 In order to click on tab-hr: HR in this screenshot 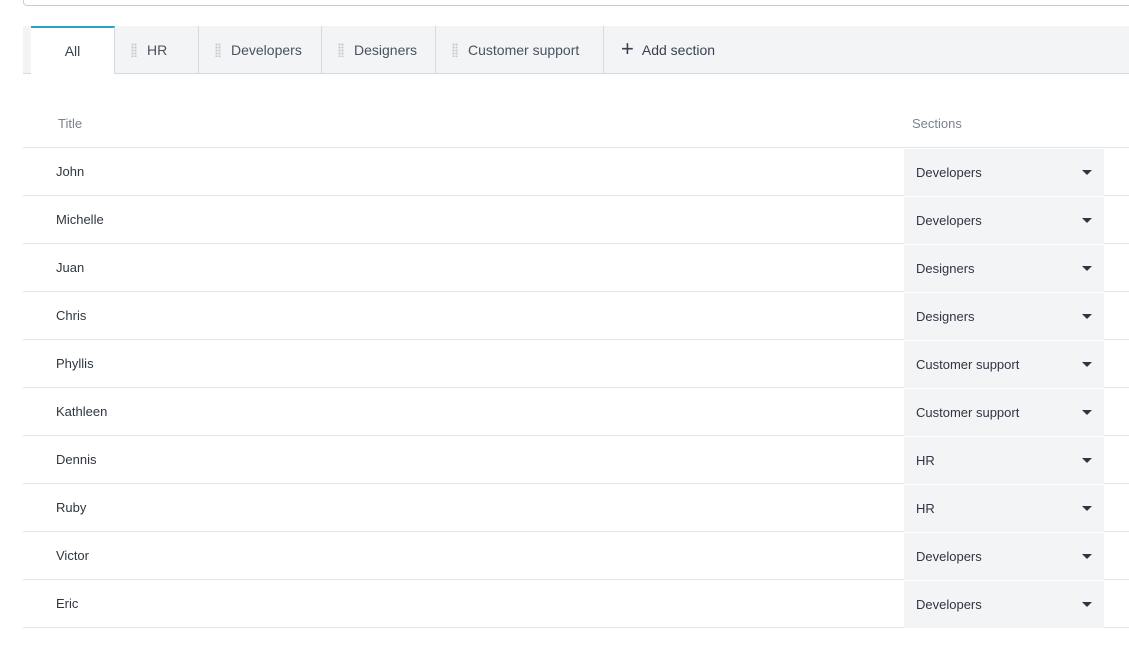, I will do `click(157, 49)`.